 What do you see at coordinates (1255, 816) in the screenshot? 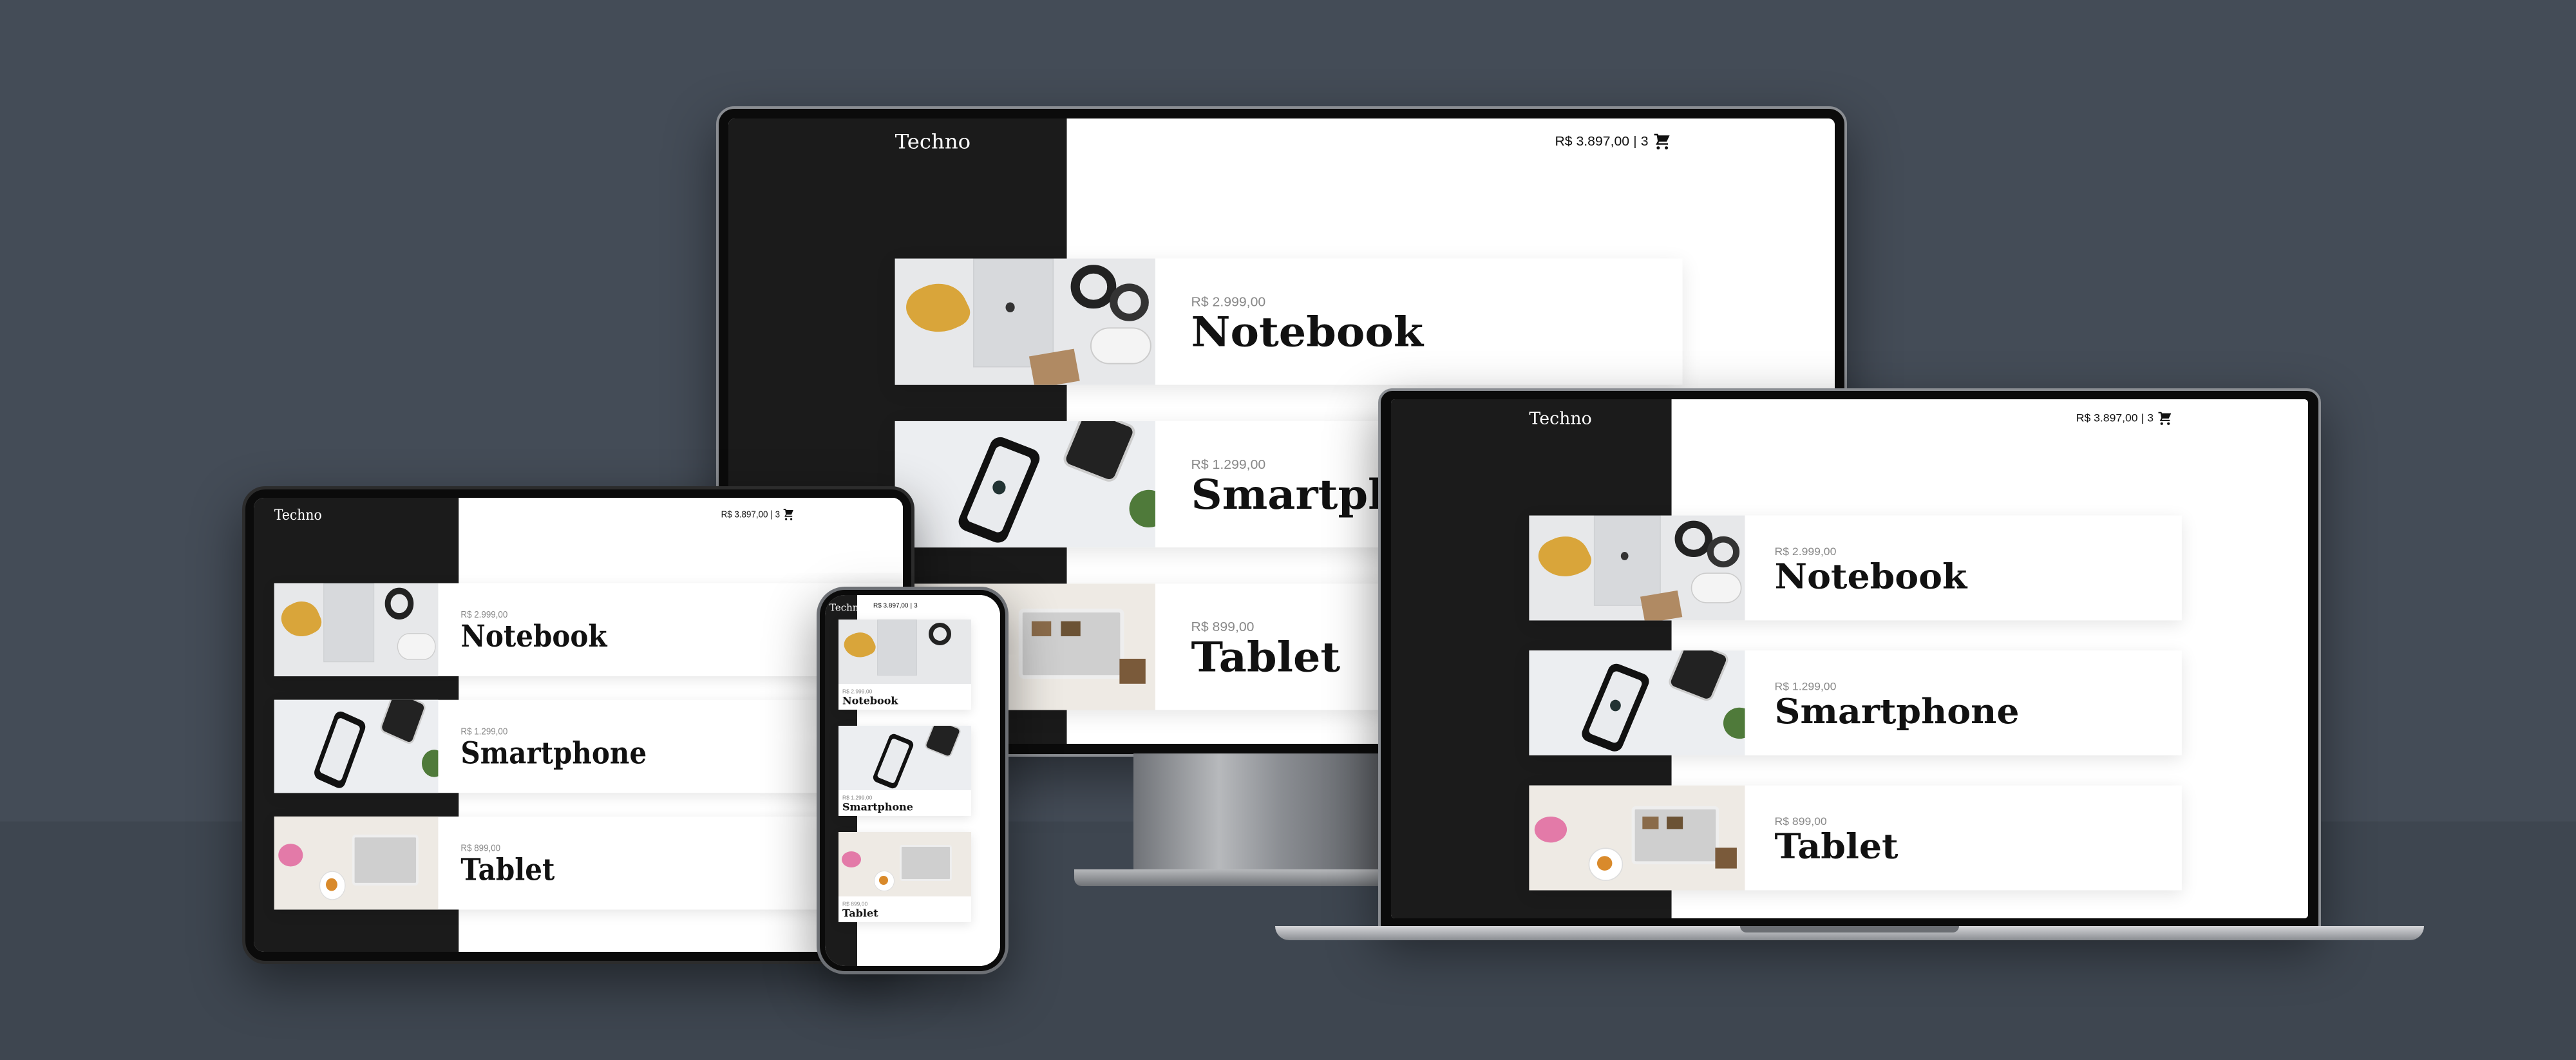
I see `imac-stand` at bounding box center [1255, 816].